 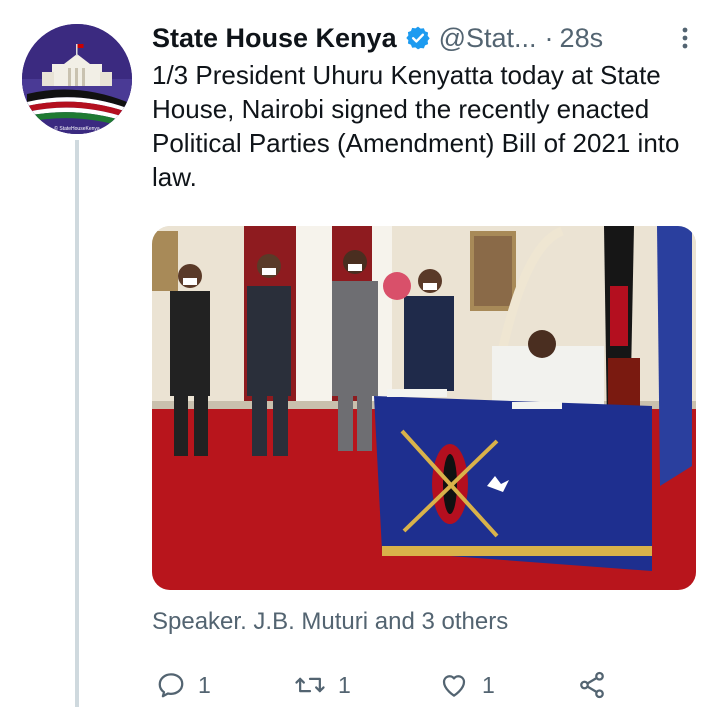 I want to click on verified-badge-icon, so click(x=418, y=38).